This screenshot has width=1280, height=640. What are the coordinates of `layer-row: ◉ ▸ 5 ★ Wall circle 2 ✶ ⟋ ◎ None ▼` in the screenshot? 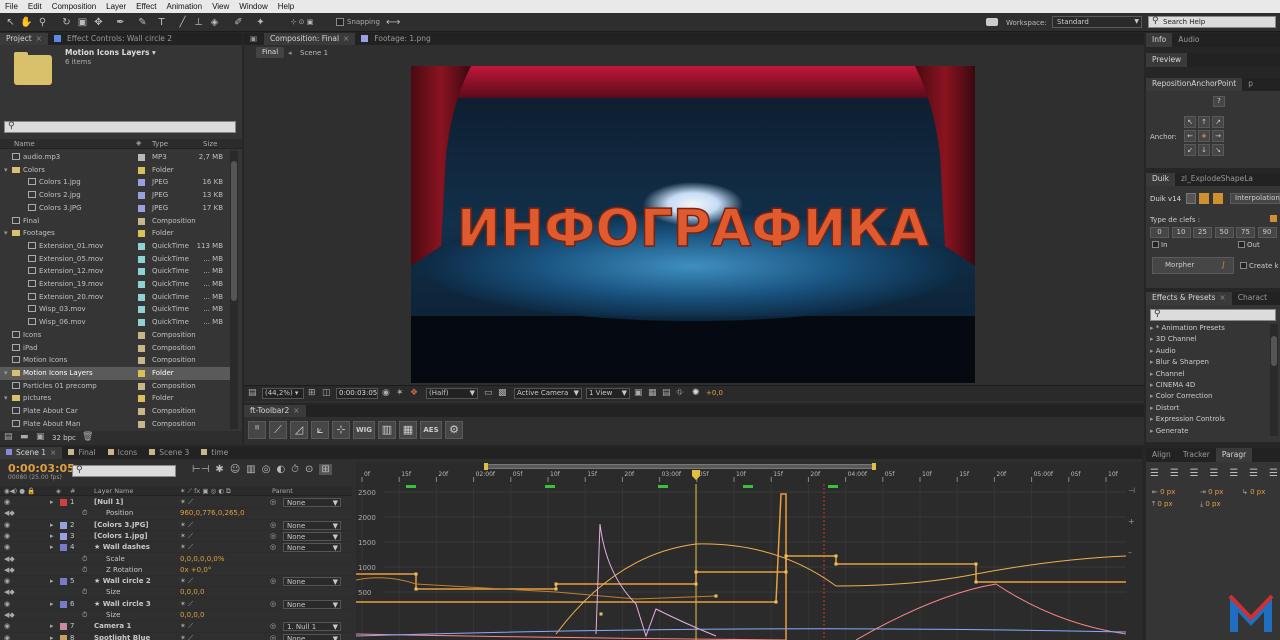 It's located at (176, 582).